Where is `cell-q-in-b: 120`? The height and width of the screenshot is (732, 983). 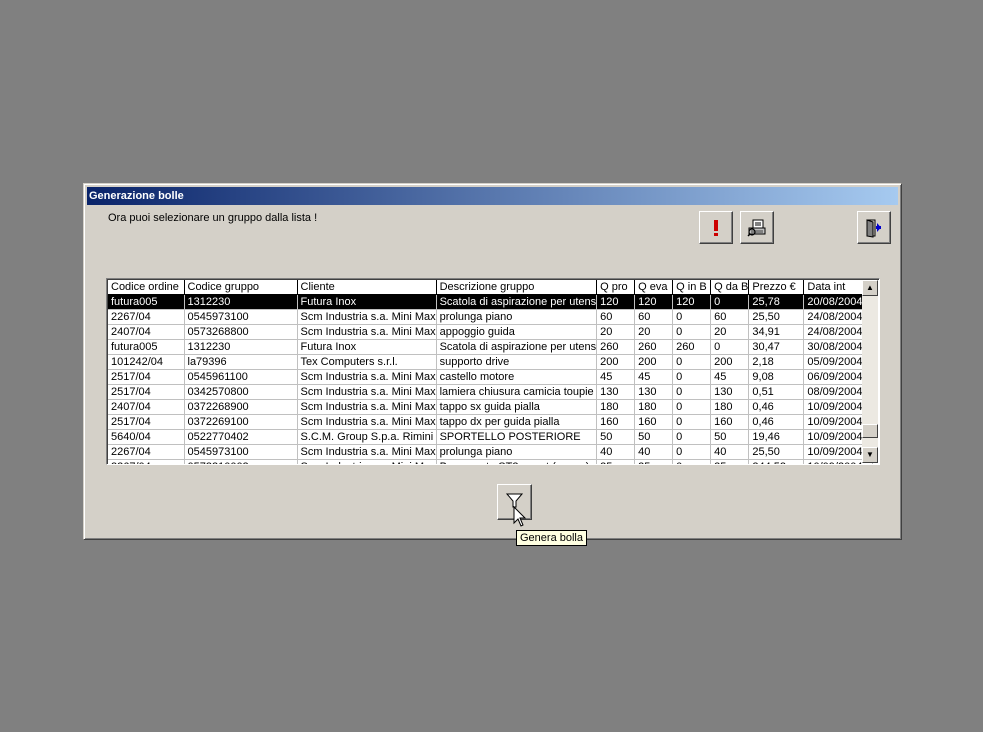
cell-q-in-b: 120 is located at coordinates (692, 302).